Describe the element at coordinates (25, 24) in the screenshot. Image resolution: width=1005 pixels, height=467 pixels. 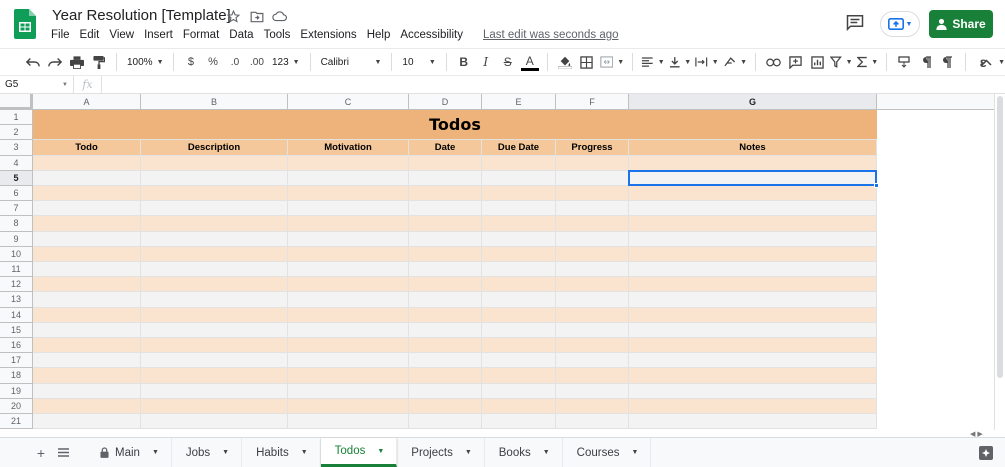
I see `sheets-logo-icon` at that location.